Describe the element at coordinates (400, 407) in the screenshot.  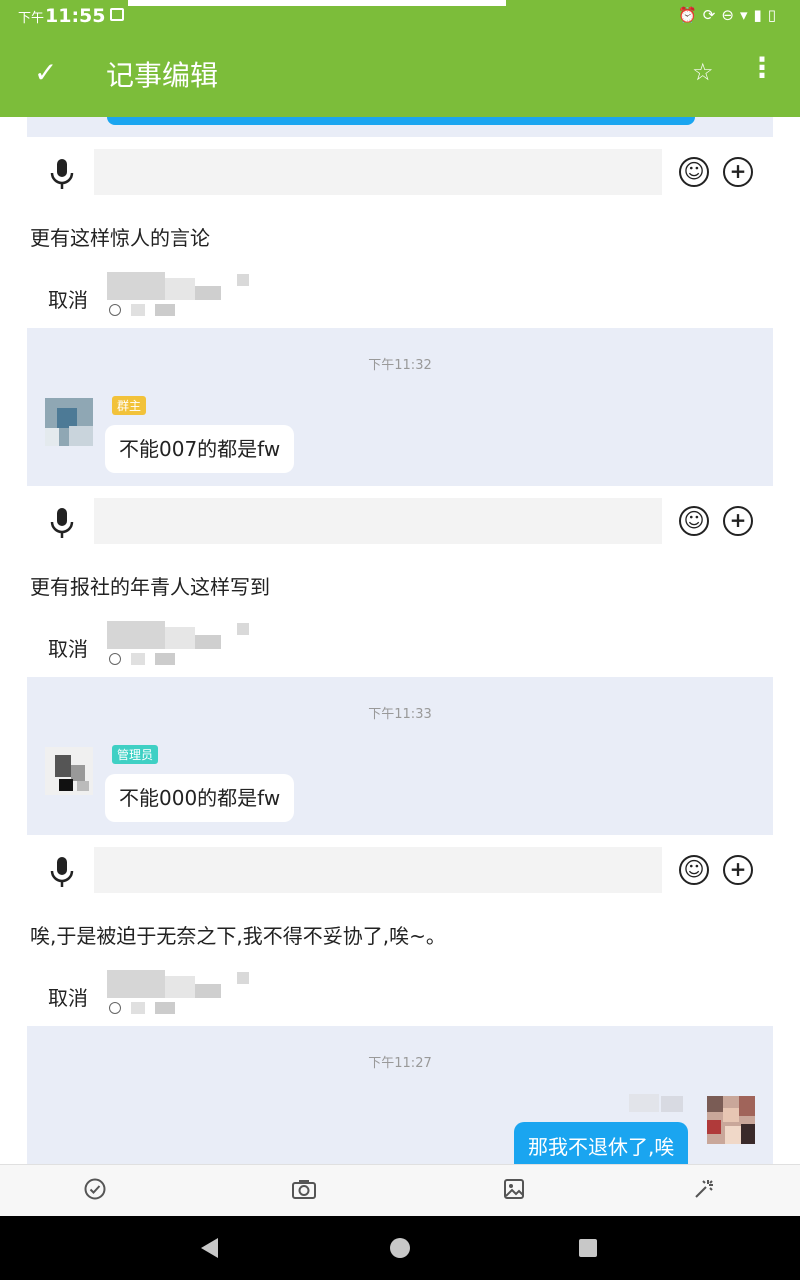
I see `chat-screenshot: 下午11:32 群主 不能007的都是fw` at that location.